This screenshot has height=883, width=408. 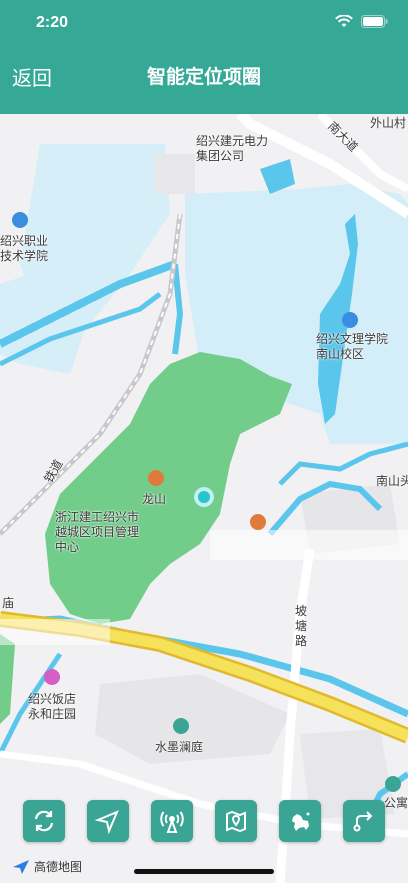 What do you see at coordinates (52, 706) in the screenshot?
I see `map-label: 绍兴饭店永和庄园` at bounding box center [52, 706].